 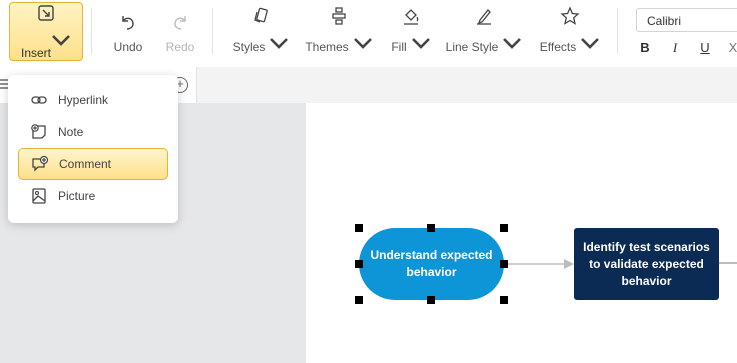 What do you see at coordinates (38, 131) in the screenshot?
I see `note-icon` at bounding box center [38, 131].